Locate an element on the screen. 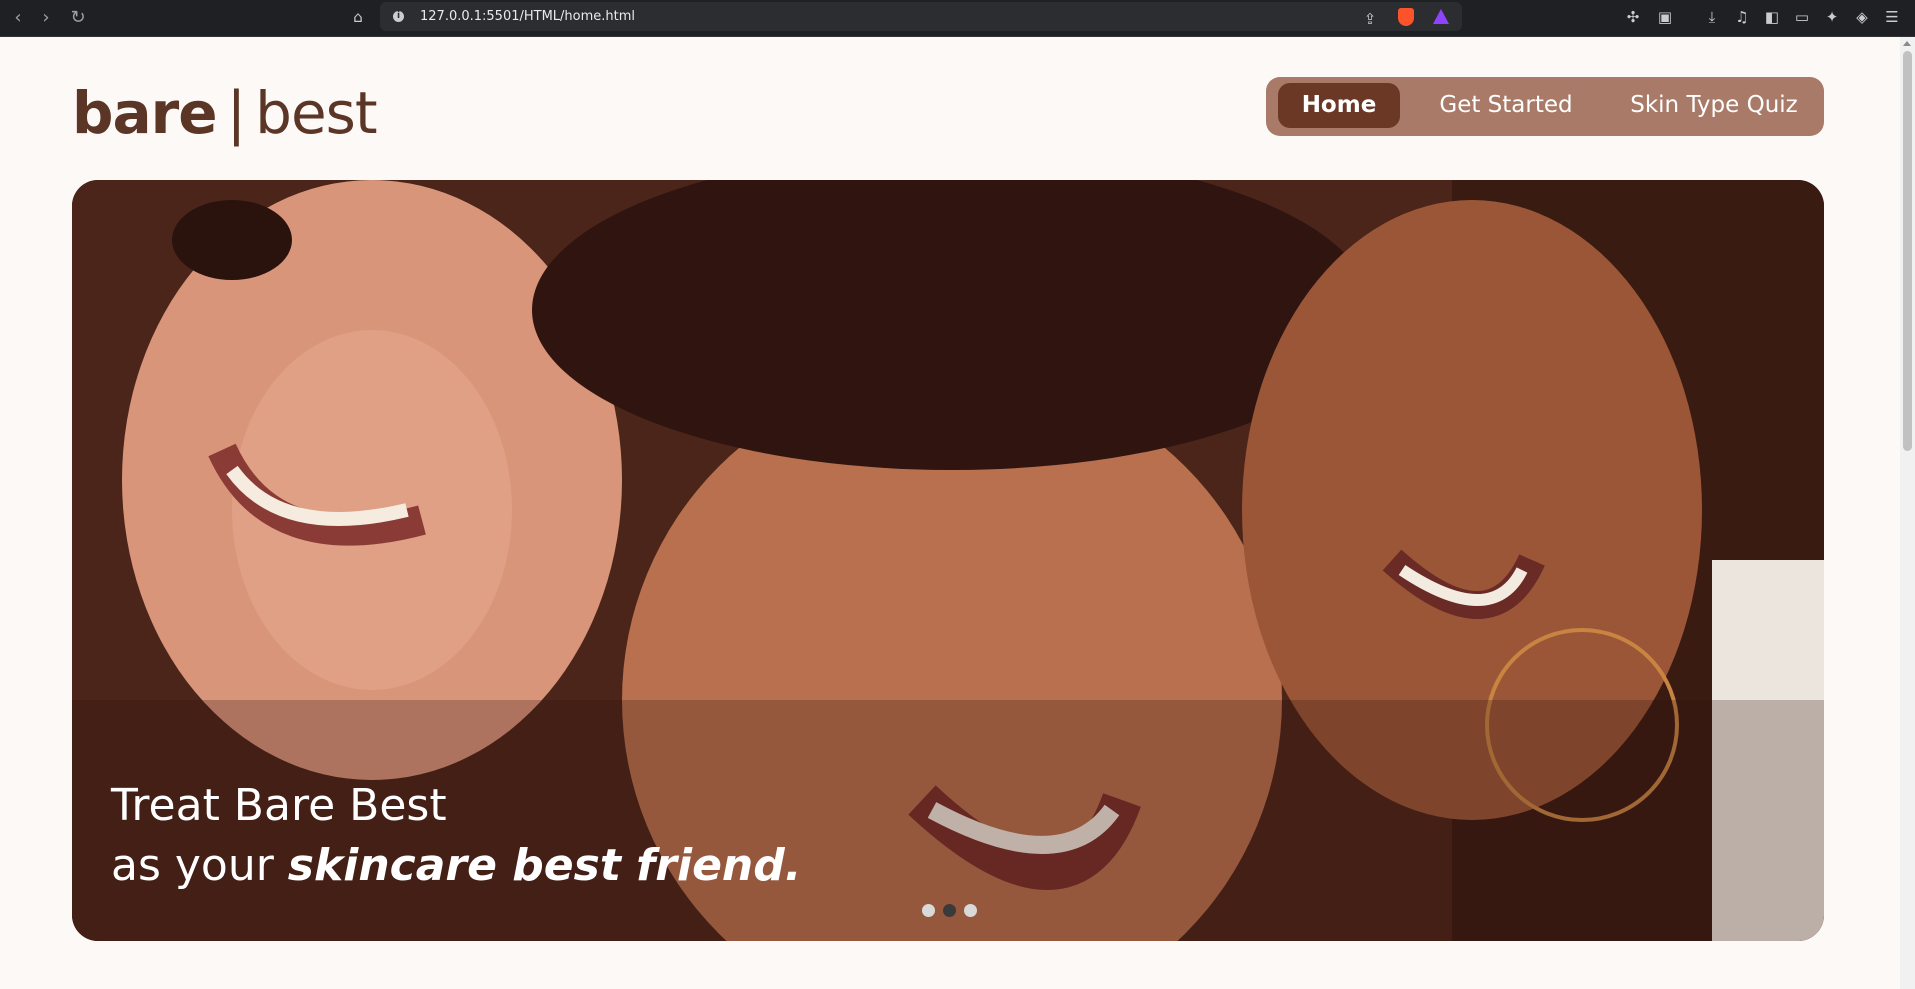 This screenshot has height=989, width=1915. vpn-icon: ◈ is located at coordinates (1862, 17).